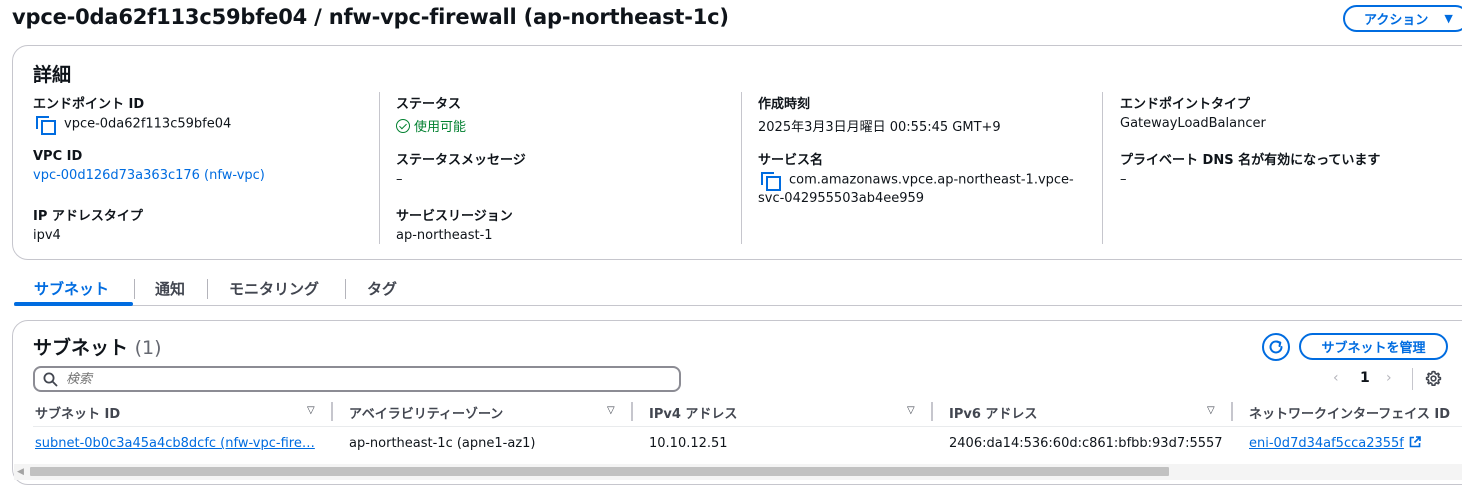 This screenshot has width=1462, height=485. What do you see at coordinates (89, 104) in the screenshot?
I see `endpoint-id-label: エンドポイント ID` at bounding box center [89, 104].